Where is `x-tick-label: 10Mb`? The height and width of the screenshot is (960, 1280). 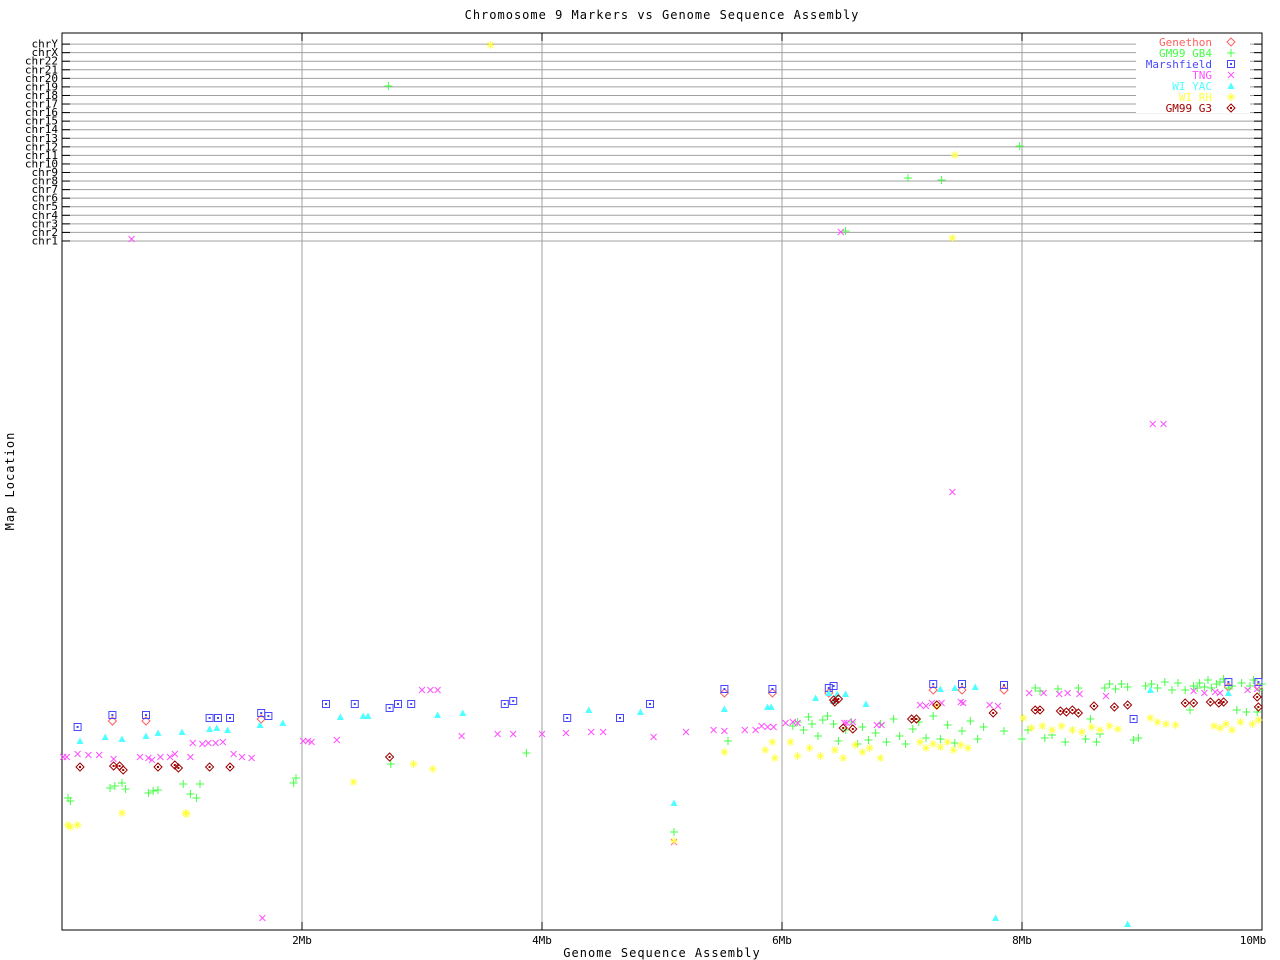 x-tick-label: 10Mb is located at coordinates (1253, 940).